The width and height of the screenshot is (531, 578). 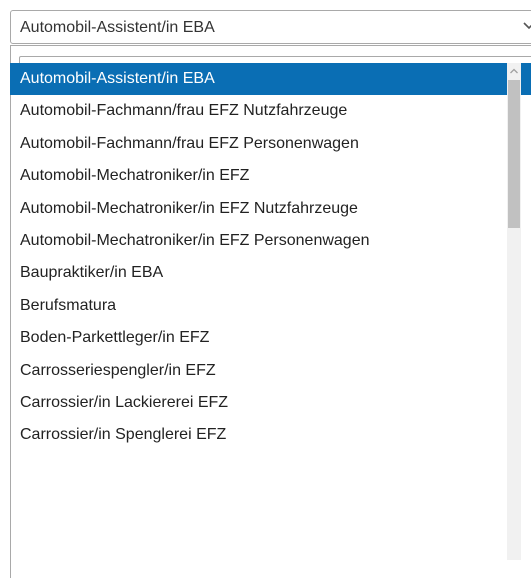 I want to click on option-item: Berufsmatura, so click(x=270, y=306).